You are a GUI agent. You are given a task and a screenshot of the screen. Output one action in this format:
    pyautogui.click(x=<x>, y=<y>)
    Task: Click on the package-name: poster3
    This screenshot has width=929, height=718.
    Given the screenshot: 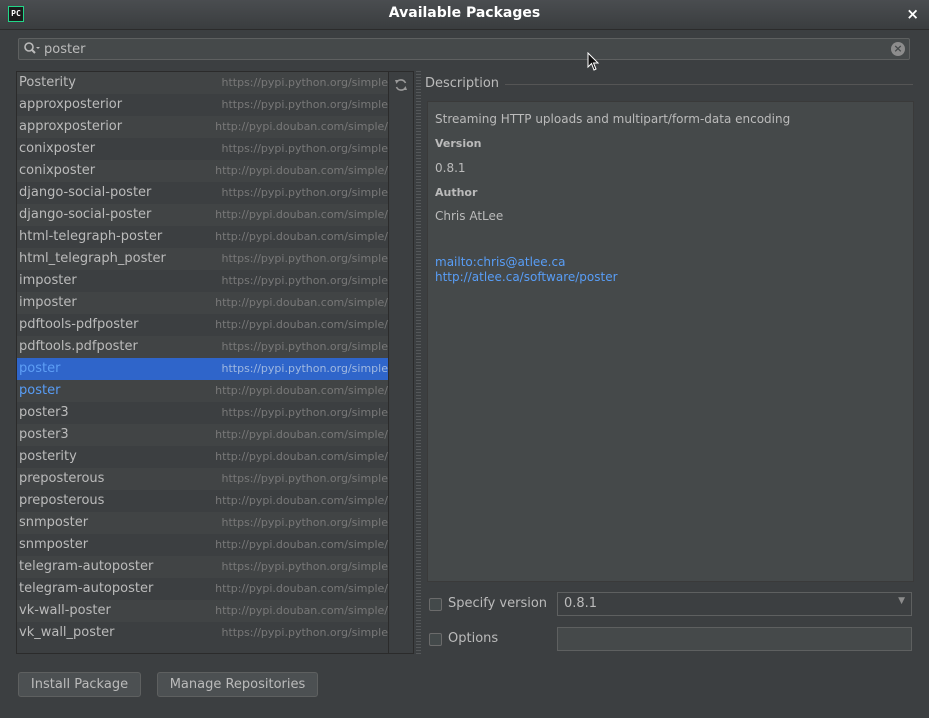 What is the action you would take?
    pyautogui.click(x=44, y=412)
    